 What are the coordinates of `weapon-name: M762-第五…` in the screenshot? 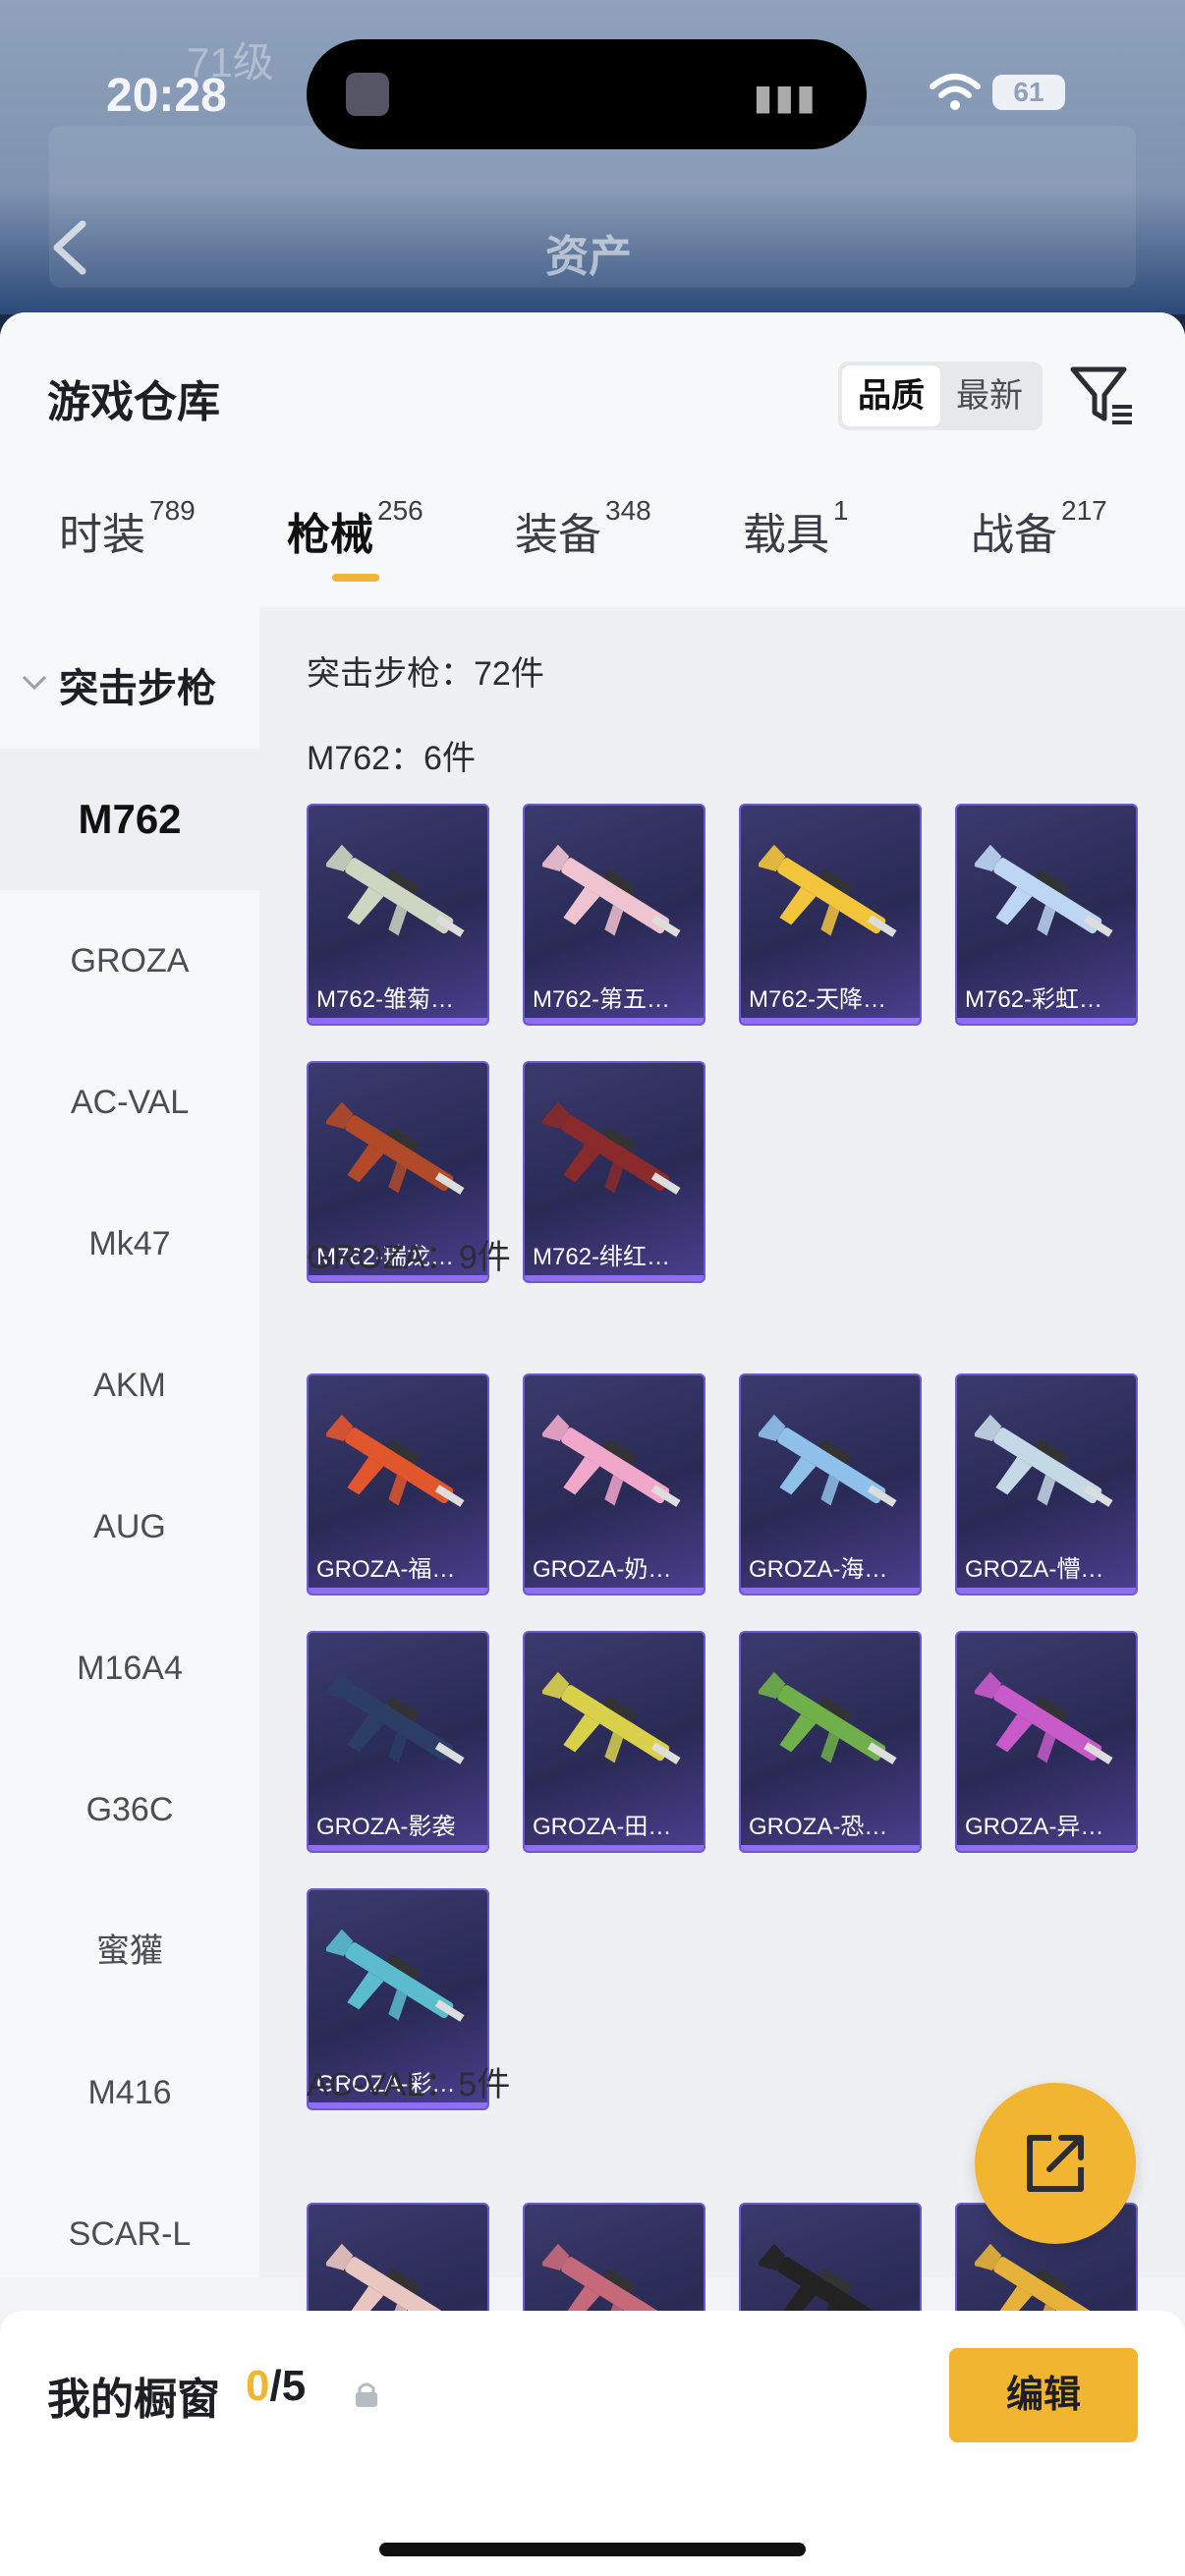 It's located at (602, 999).